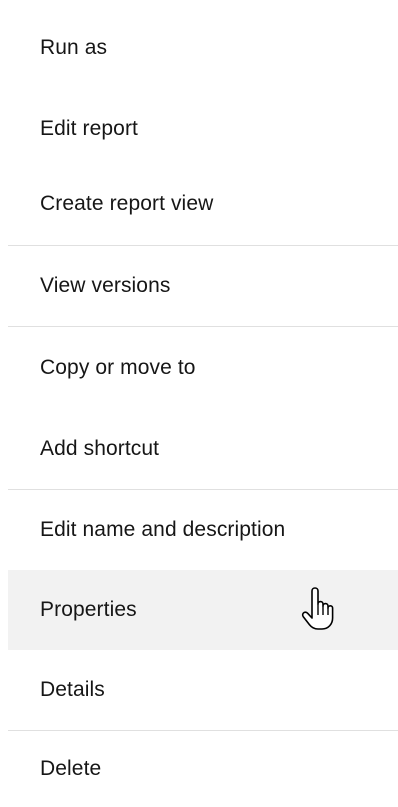  Describe the element at coordinates (203, 129) in the screenshot. I see `menu-item-edit-report: Edit report` at that location.